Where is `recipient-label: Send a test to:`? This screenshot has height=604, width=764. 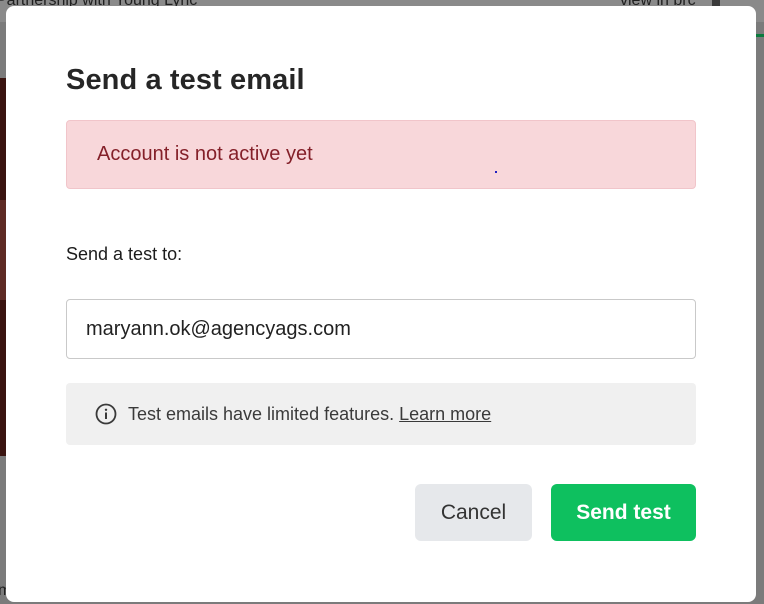 recipient-label: Send a test to: is located at coordinates (124, 254).